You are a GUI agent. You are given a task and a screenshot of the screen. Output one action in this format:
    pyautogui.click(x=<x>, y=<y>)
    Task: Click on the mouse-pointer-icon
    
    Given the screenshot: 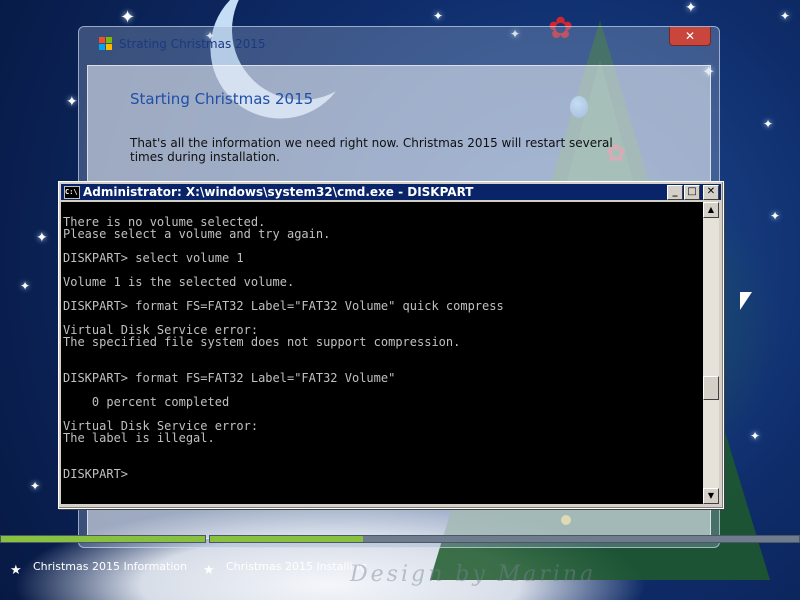 What is the action you would take?
    pyautogui.click(x=746, y=301)
    